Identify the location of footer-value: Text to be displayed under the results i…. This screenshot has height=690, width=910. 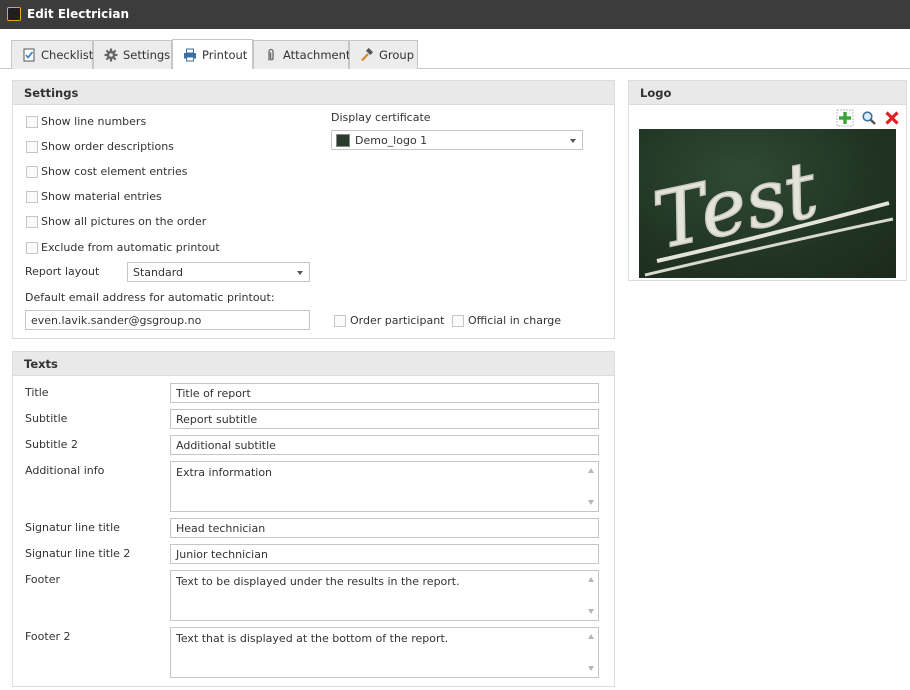
(318, 581).